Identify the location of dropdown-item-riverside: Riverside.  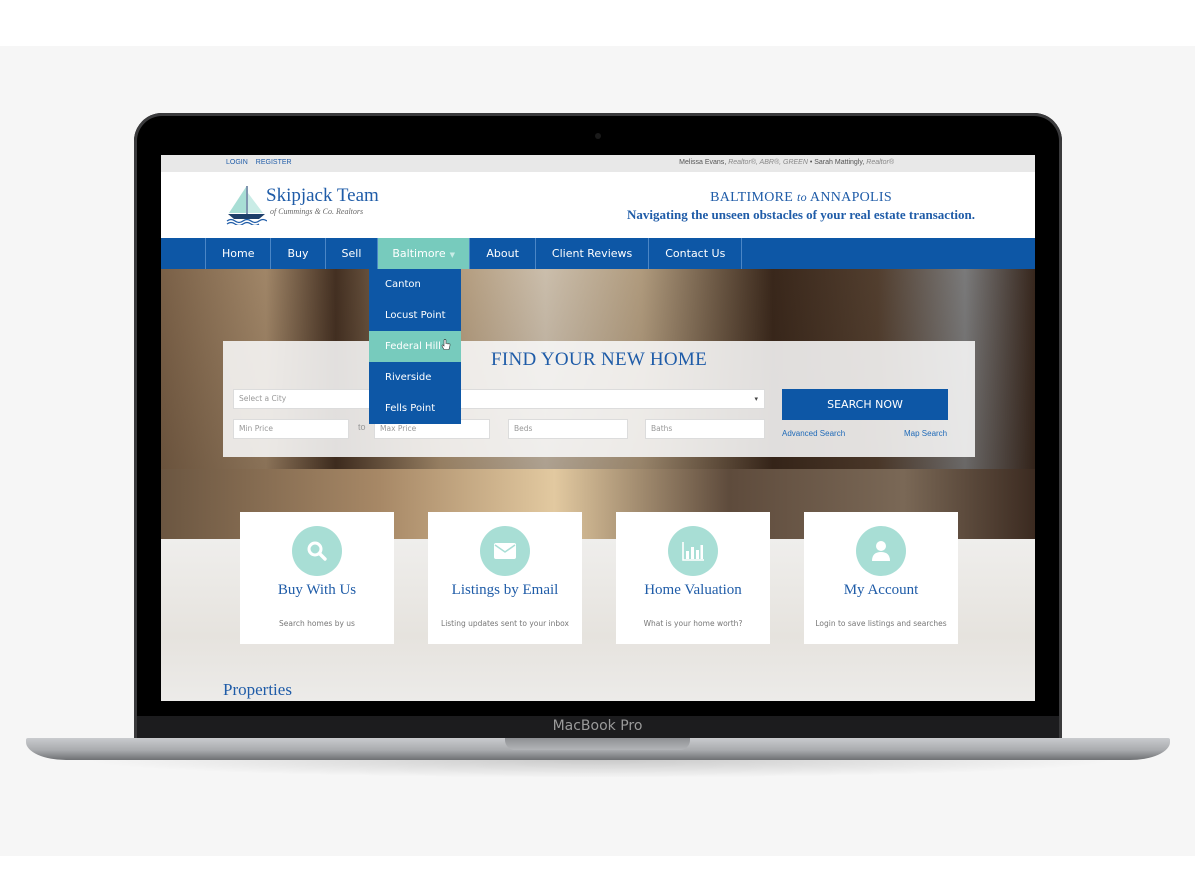
(415, 377).